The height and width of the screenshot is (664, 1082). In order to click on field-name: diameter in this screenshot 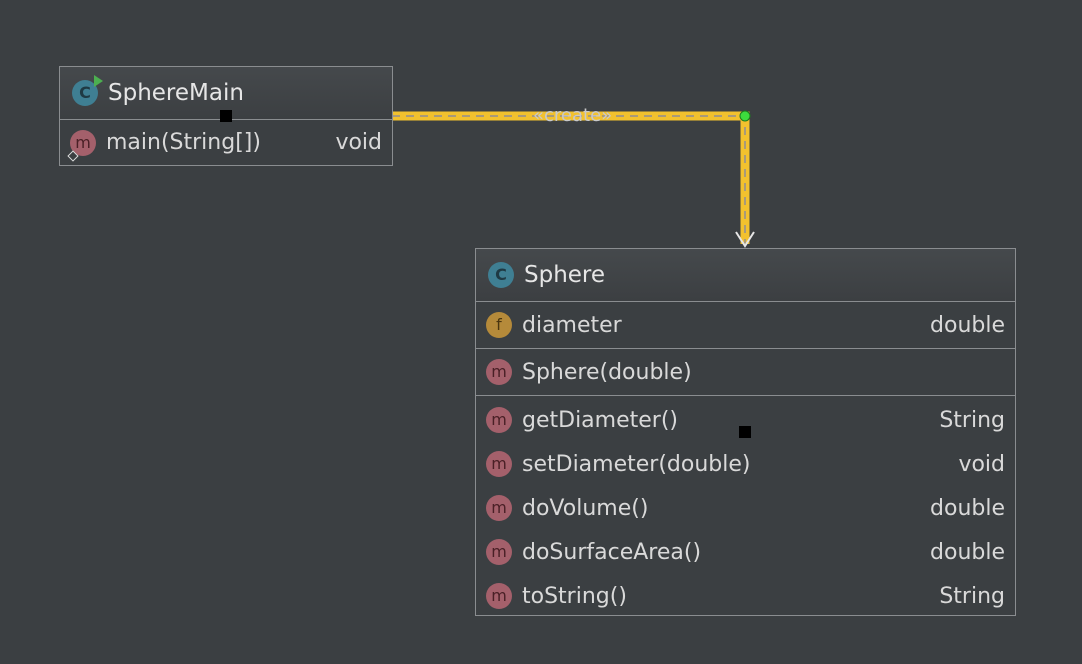, I will do `click(572, 325)`.